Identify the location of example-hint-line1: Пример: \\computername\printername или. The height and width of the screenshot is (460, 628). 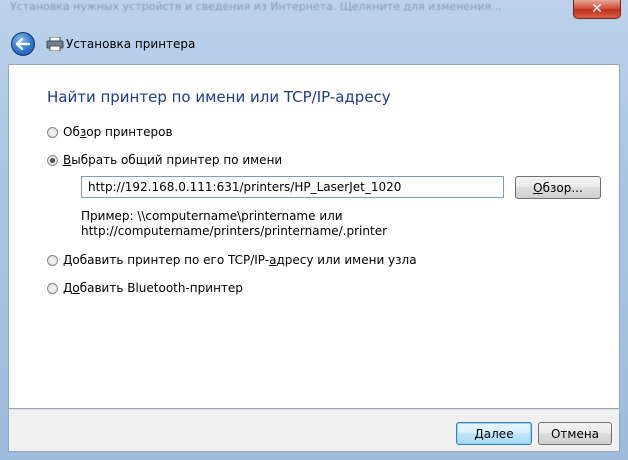
(212, 216).